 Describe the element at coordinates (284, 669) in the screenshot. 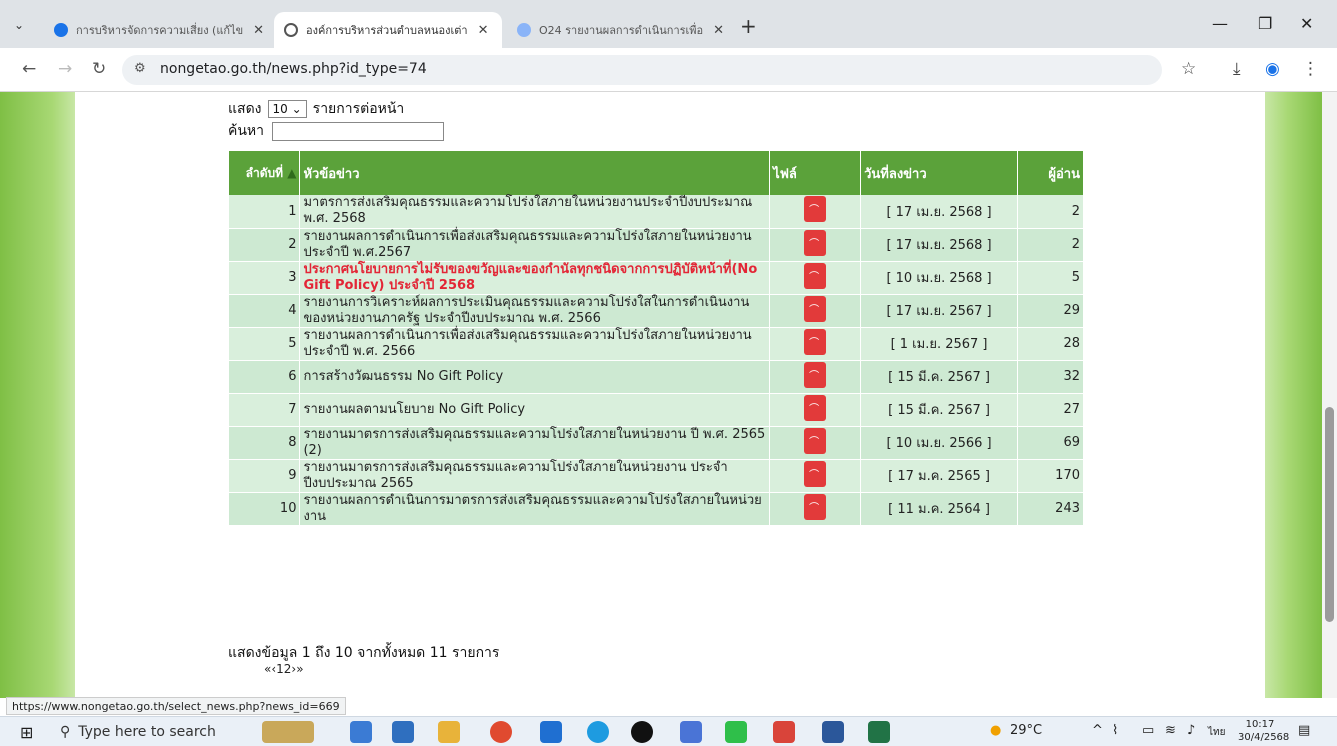

I see `pagination: «‹12›»` at that location.